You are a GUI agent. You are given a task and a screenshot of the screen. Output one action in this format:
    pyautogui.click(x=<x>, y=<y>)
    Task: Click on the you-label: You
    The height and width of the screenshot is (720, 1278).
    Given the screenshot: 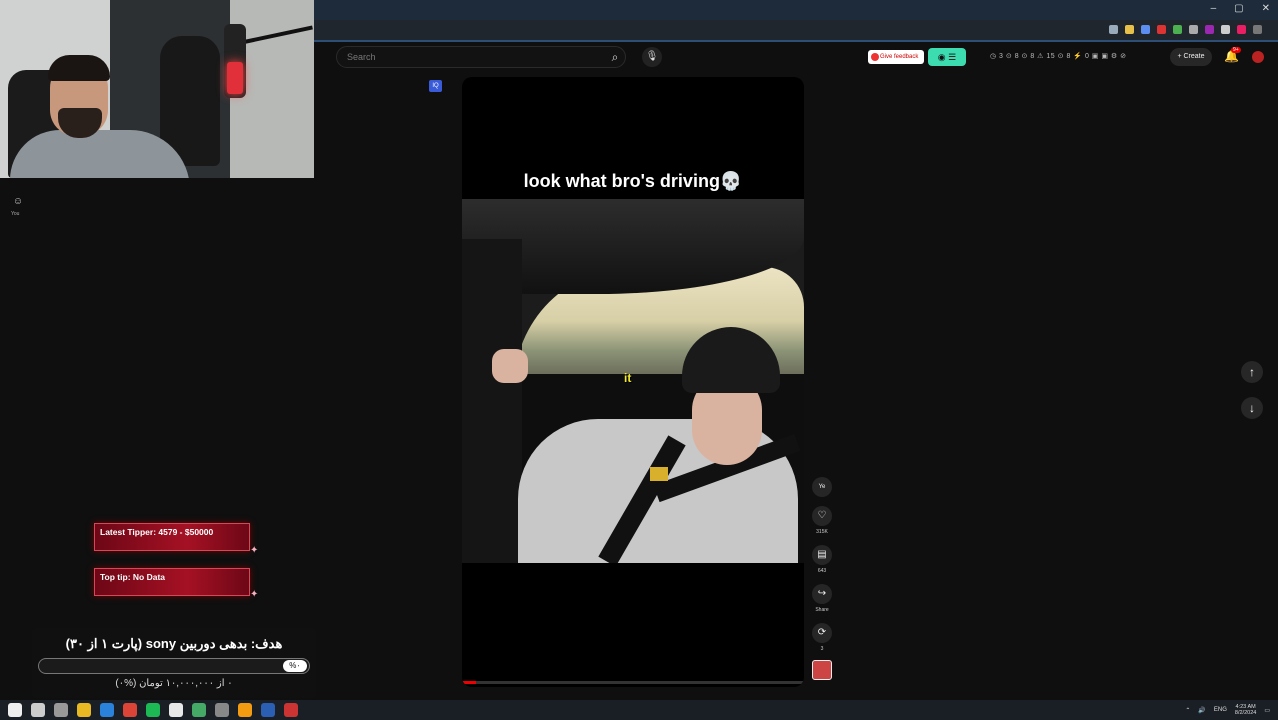 What is the action you would take?
    pyautogui.click(x=15, y=214)
    